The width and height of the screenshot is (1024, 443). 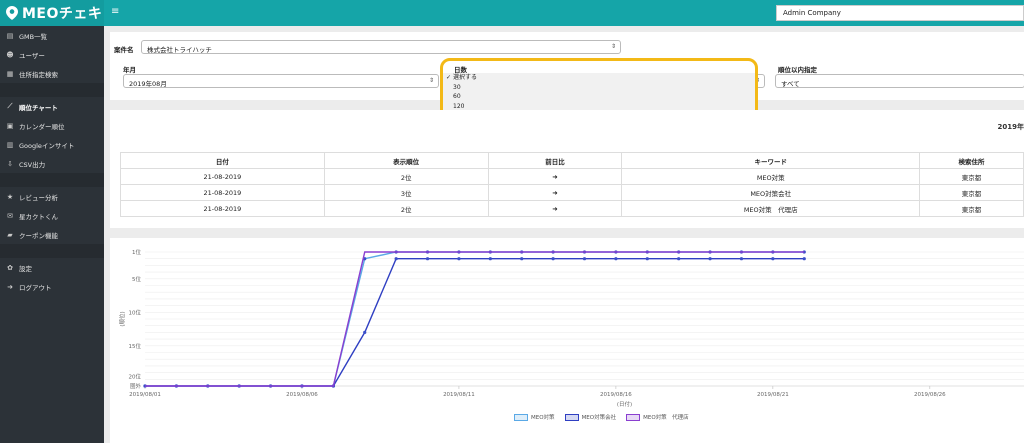 I want to click on legend-label: MEO対策, so click(x=543, y=418).